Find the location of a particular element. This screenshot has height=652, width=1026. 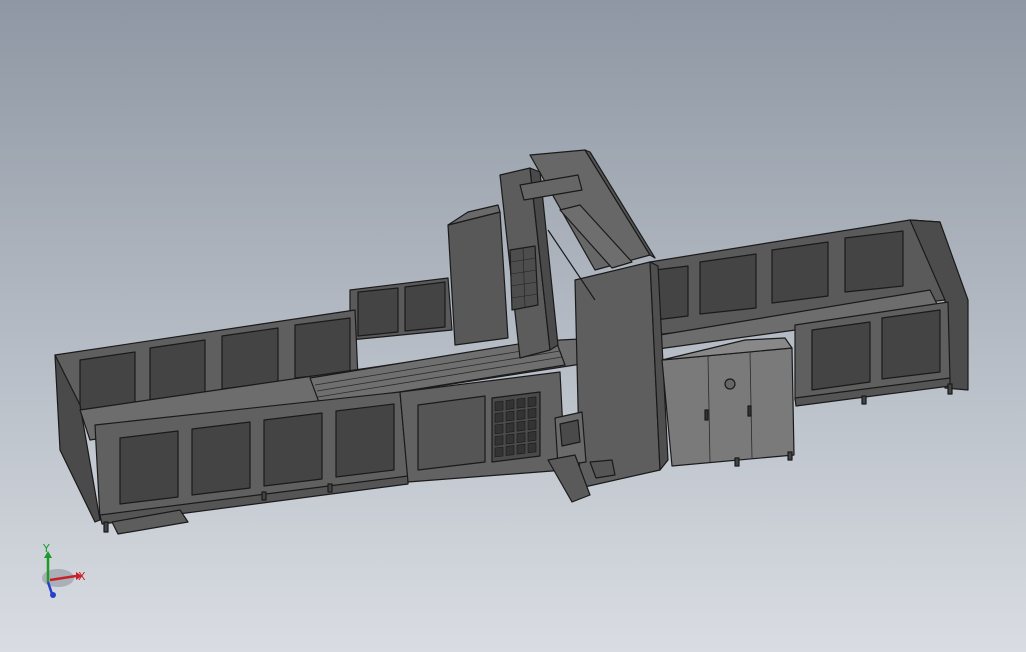

y-axis-label: Y is located at coordinates (46, 548).